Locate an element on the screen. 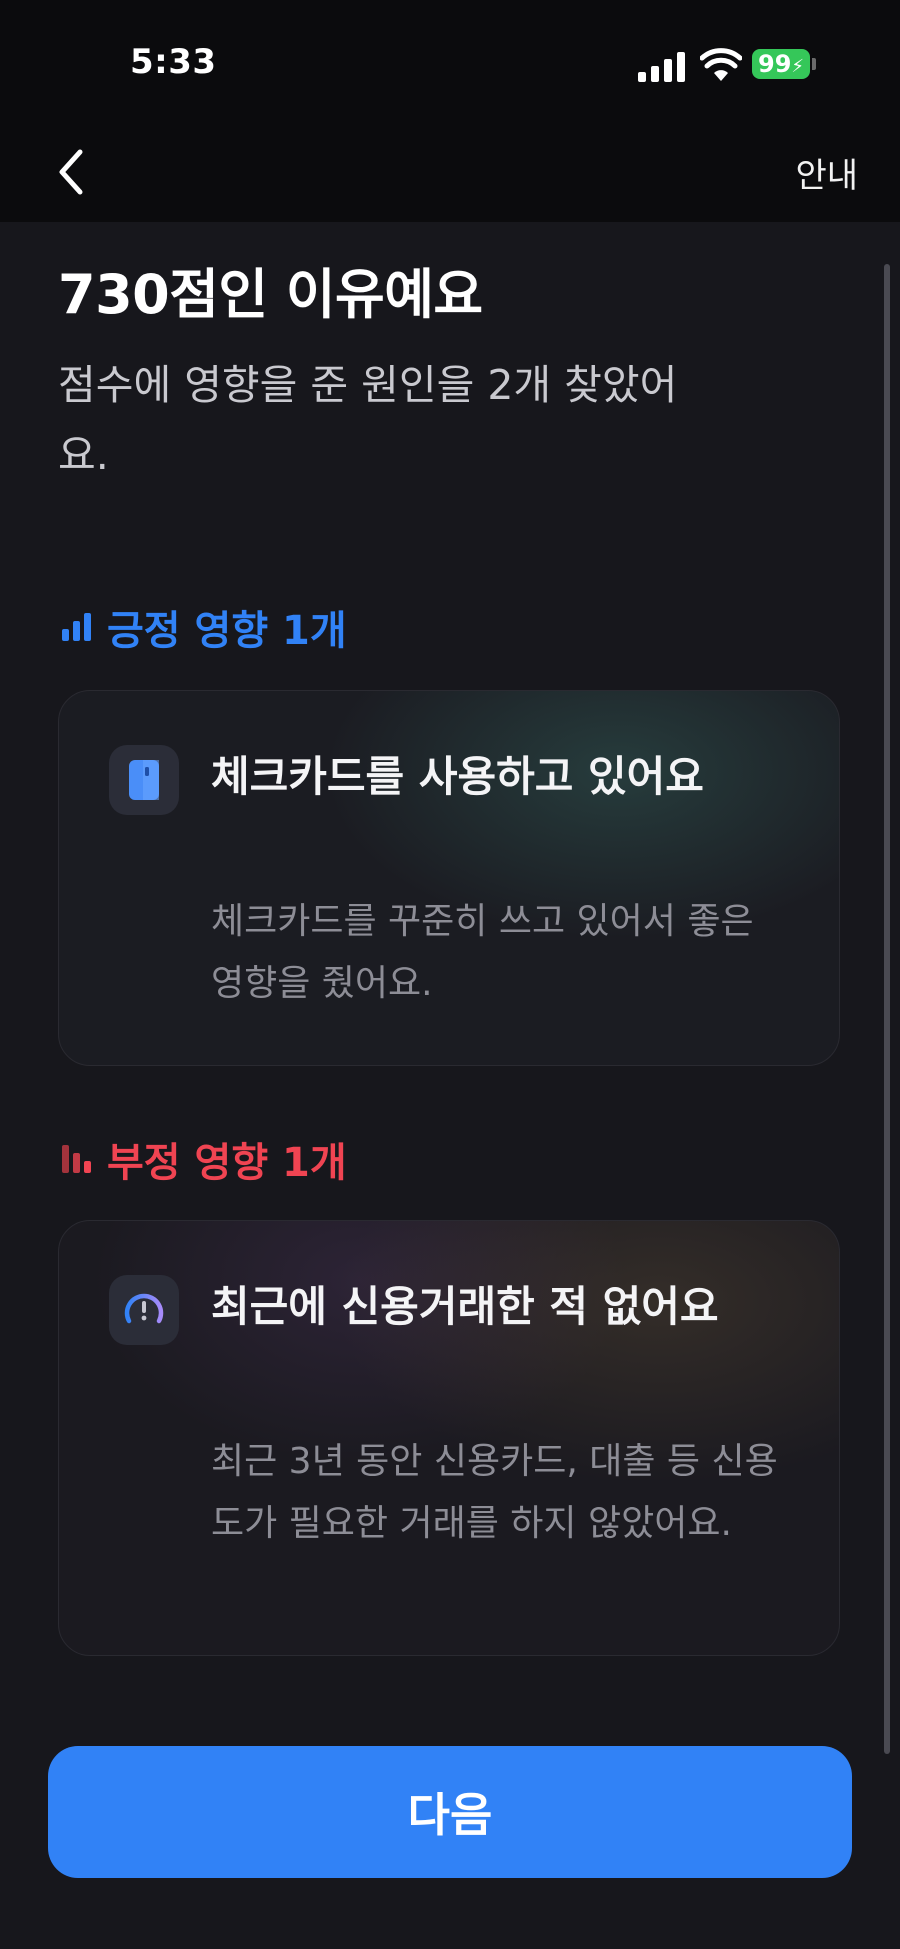 The width and height of the screenshot is (900, 1949). bar-chart-icon is located at coordinates (76, 627).